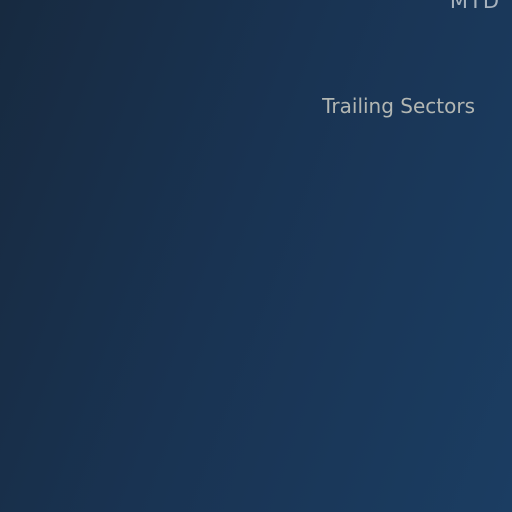 The width and height of the screenshot is (512, 512). What do you see at coordinates (474, 6) in the screenshot?
I see `period-label: MTD` at bounding box center [474, 6].